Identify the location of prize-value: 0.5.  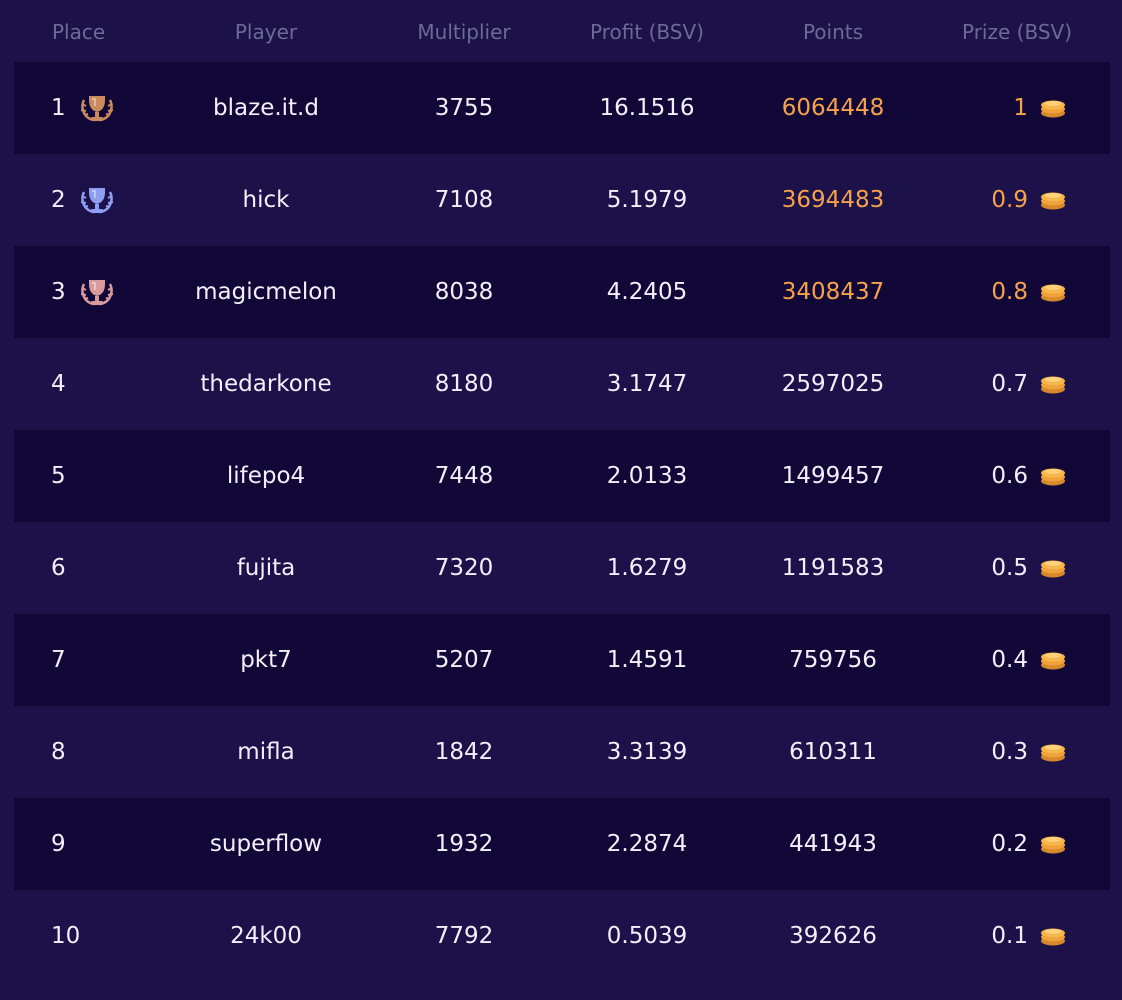
(1009, 568).